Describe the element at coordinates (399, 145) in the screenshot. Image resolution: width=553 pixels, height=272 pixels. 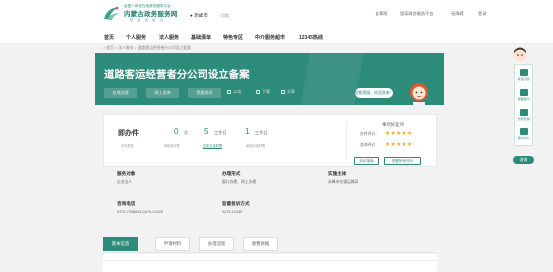
I see `consult-rating-stars: ★★★★★` at that location.